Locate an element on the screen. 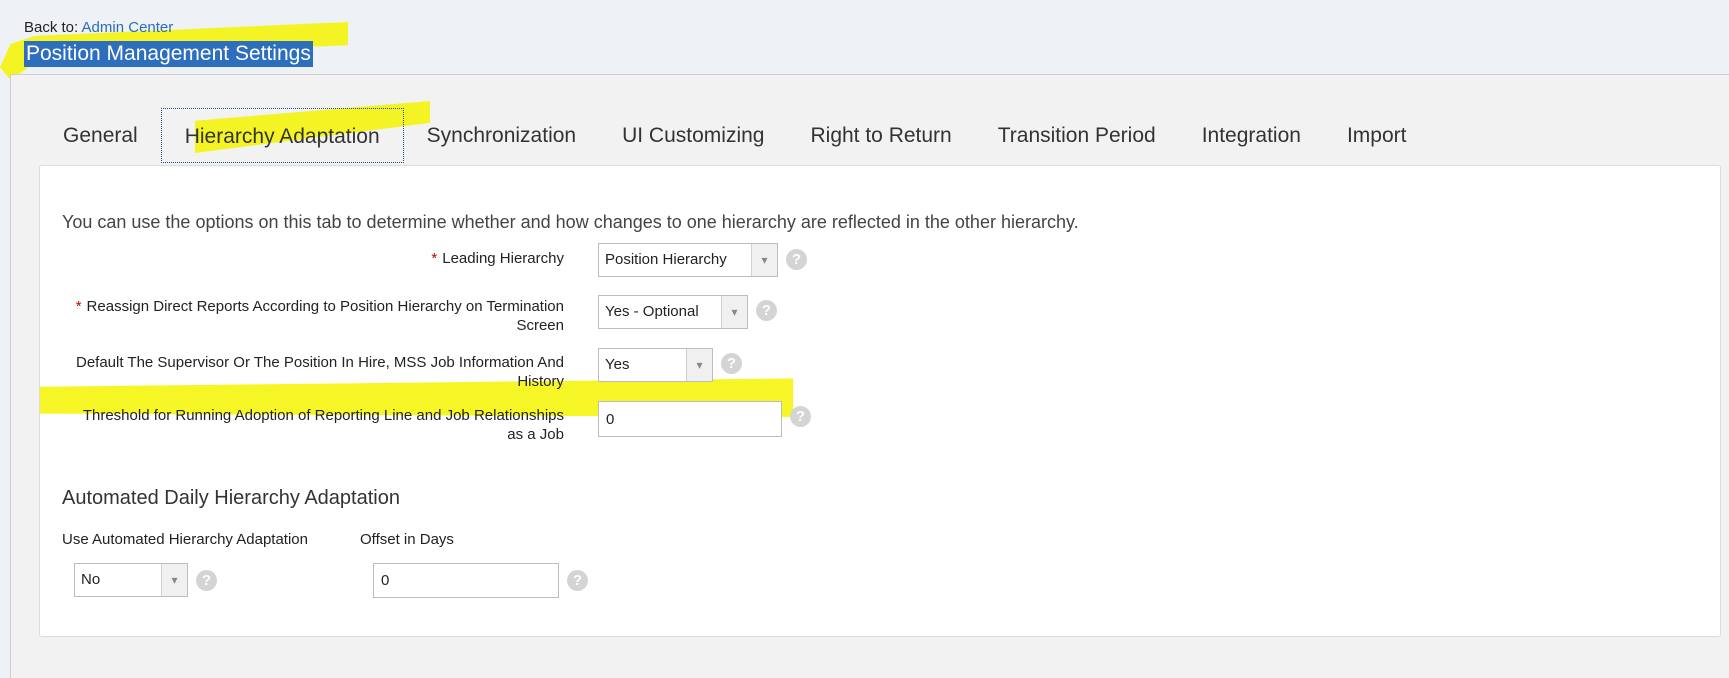 This screenshot has width=1729, height=678. default-supervisor-label-line2: History is located at coordinates (540, 381).